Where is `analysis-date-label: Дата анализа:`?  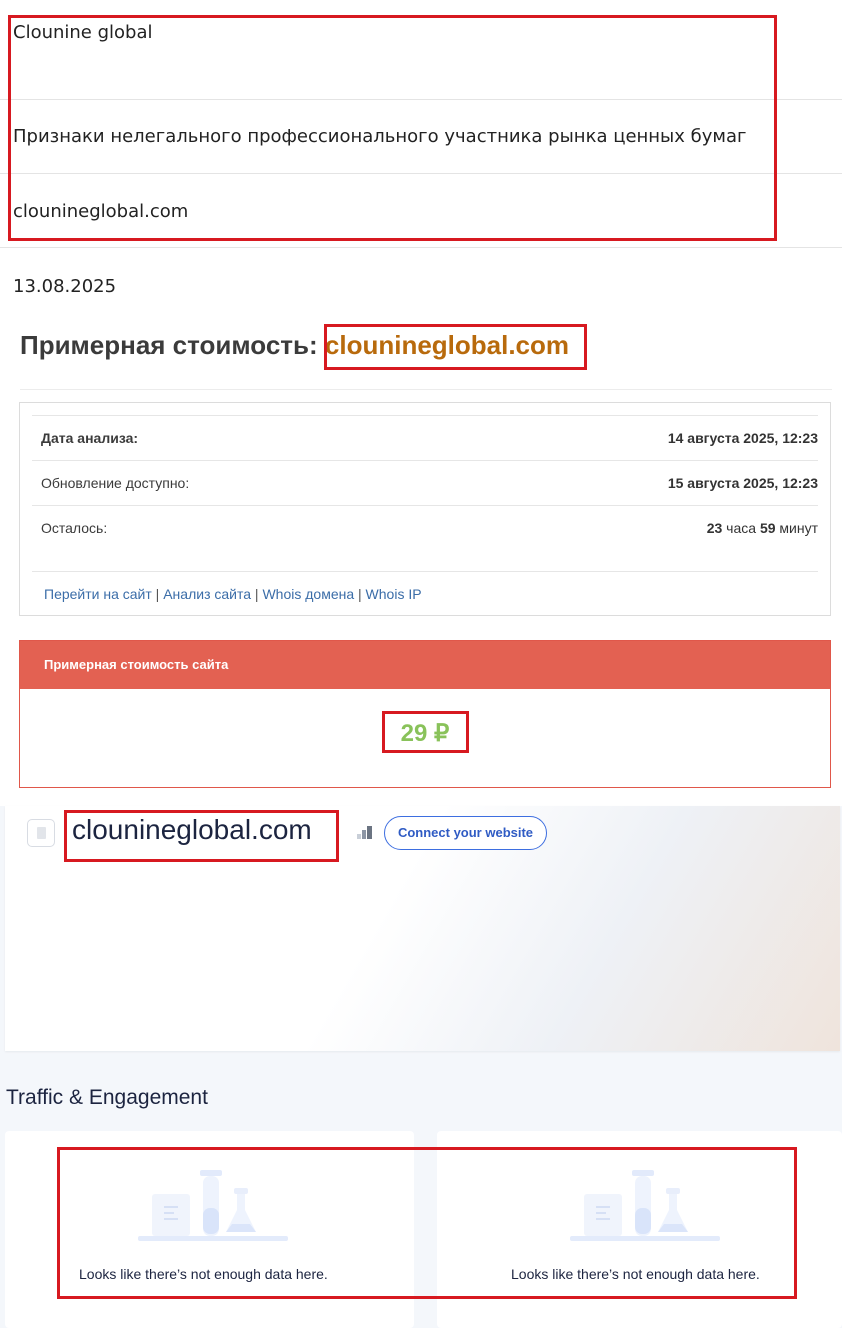
analysis-date-label: Дата анализа: is located at coordinates (90, 438).